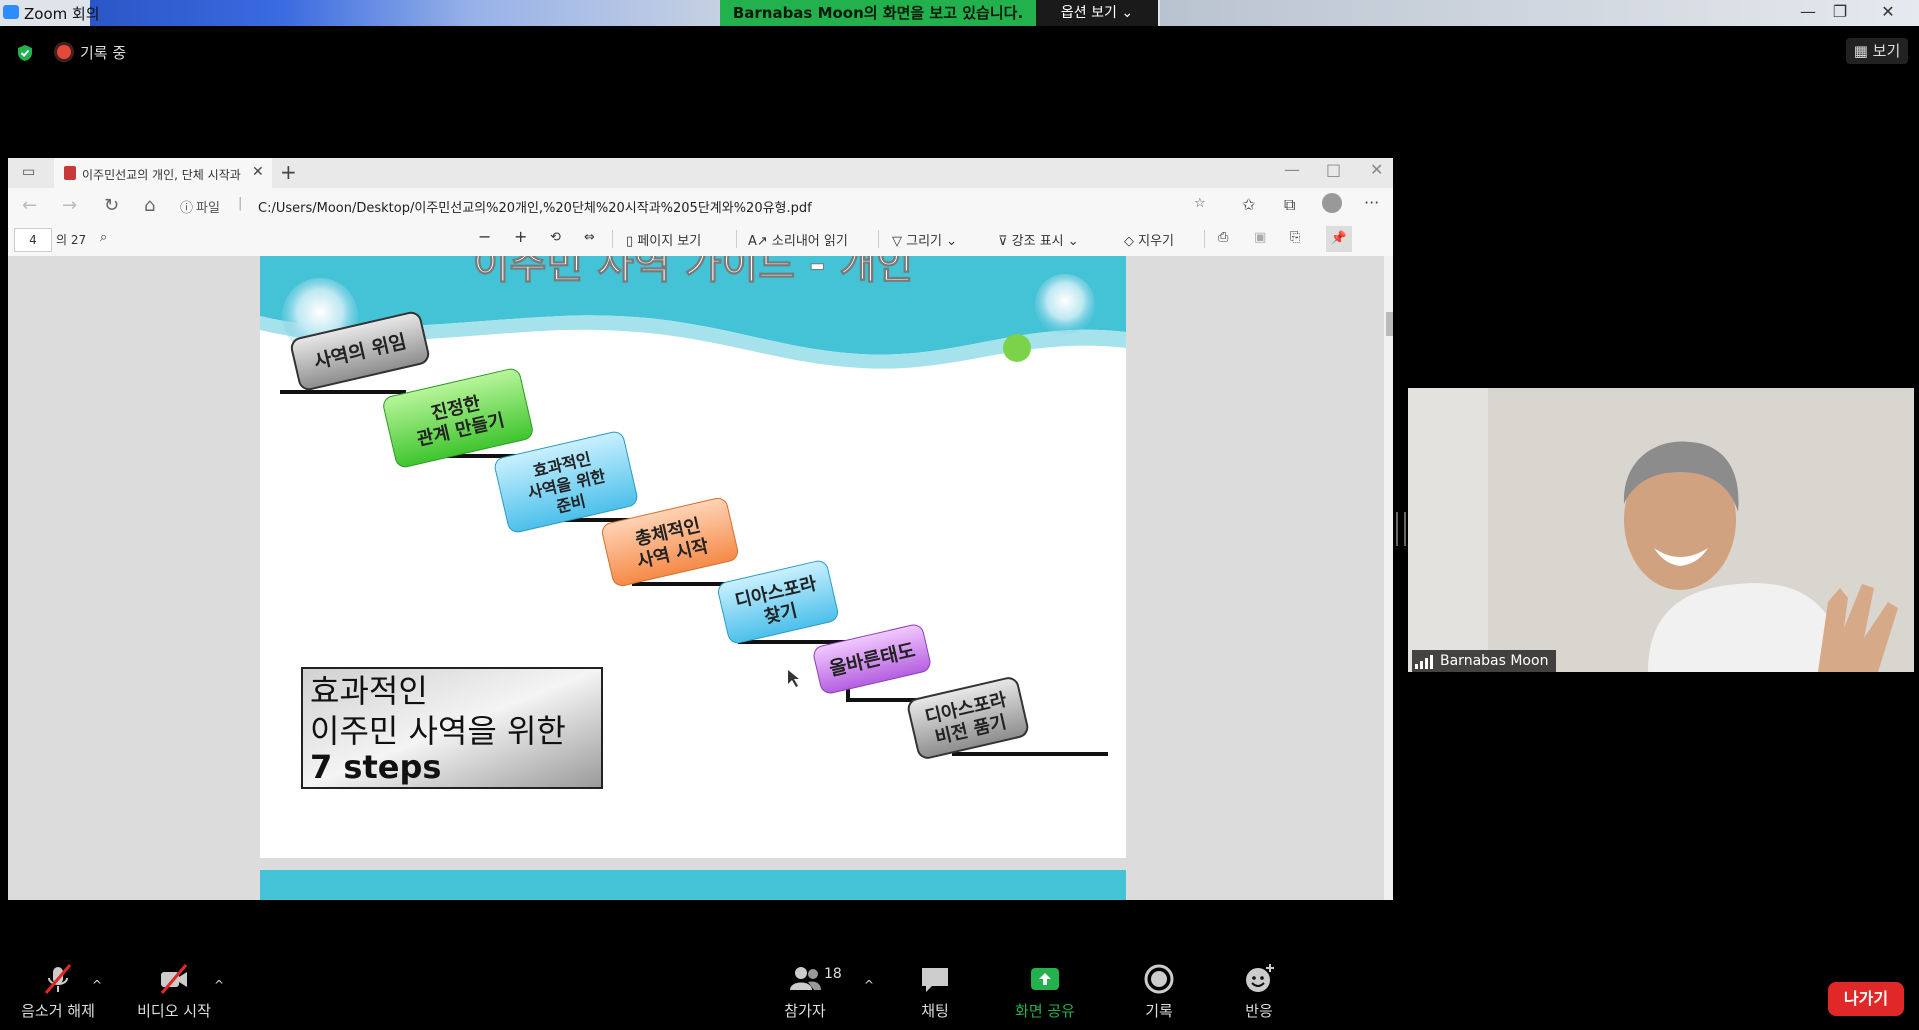 This screenshot has width=1919, height=1030. I want to click on browser-maximize-icon: □, so click(1333, 169).